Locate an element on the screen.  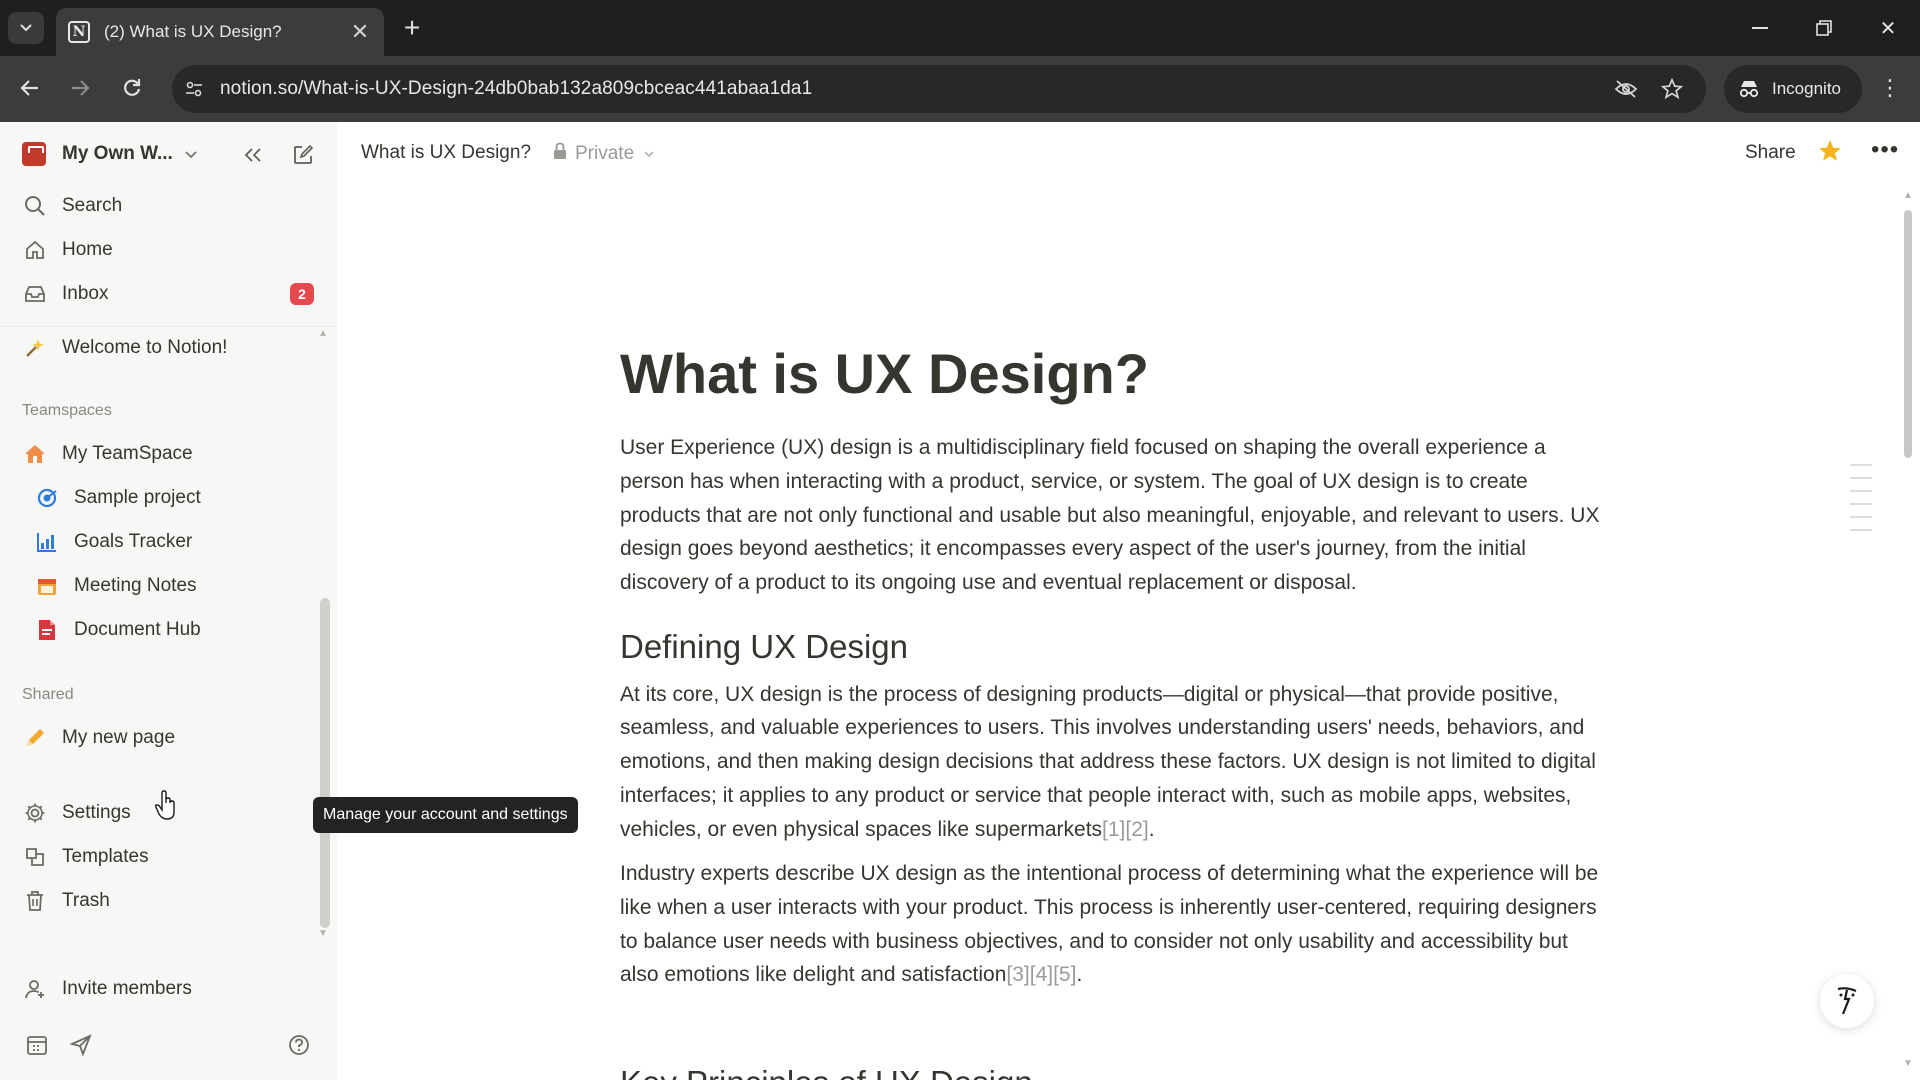
sidebar-item-label: Templates is located at coordinates (105, 856).